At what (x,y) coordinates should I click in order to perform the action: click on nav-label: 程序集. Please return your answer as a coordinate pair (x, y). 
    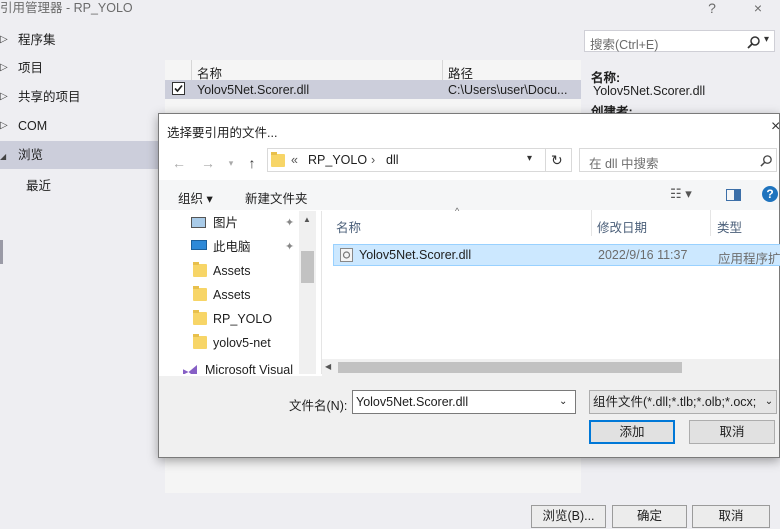
    Looking at the image, I should click on (37, 40).